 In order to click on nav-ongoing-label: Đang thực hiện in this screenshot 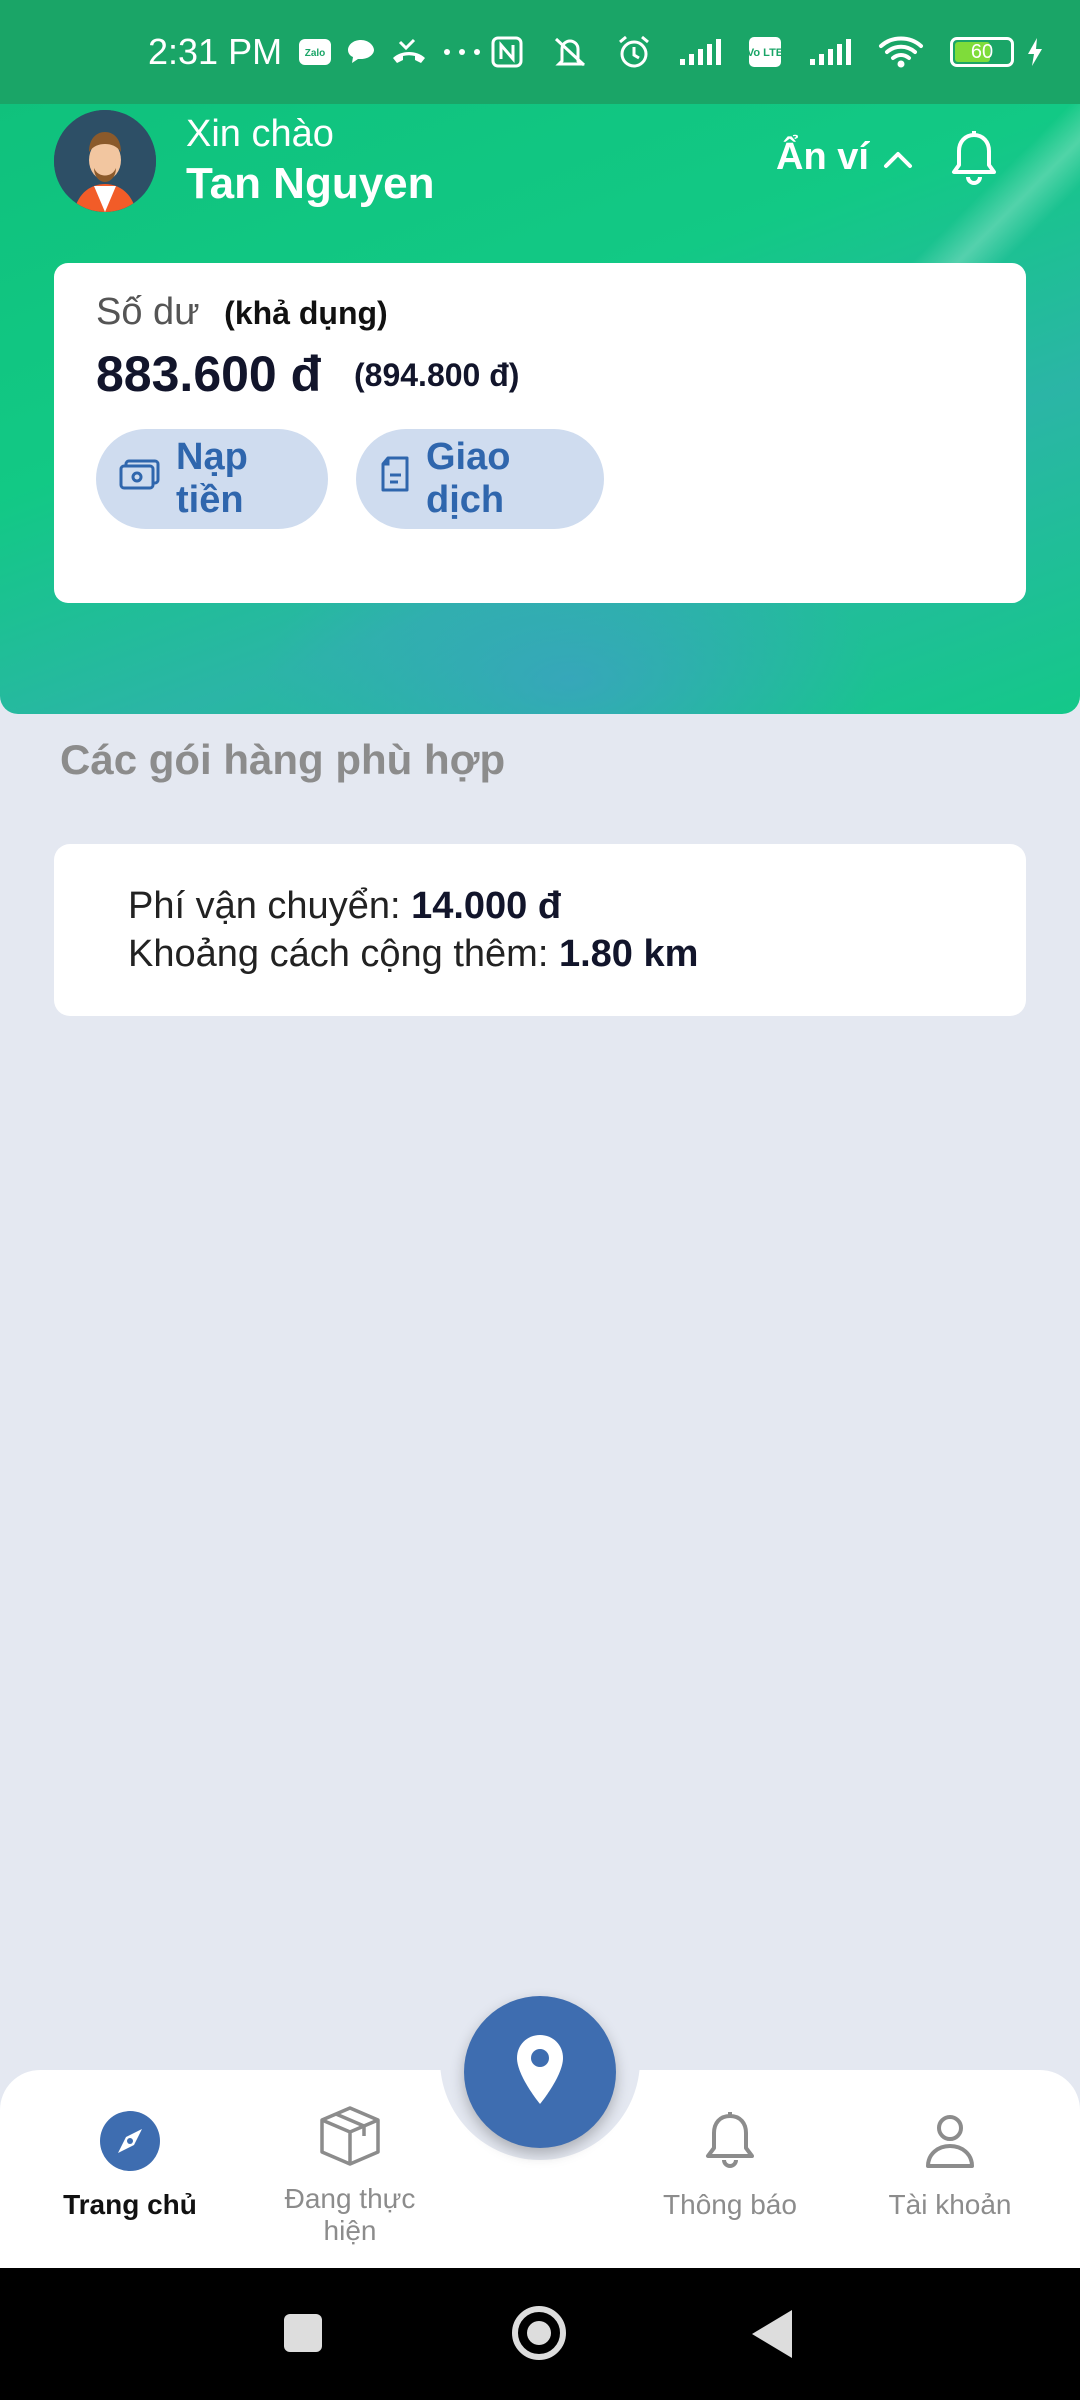, I will do `click(350, 2214)`.